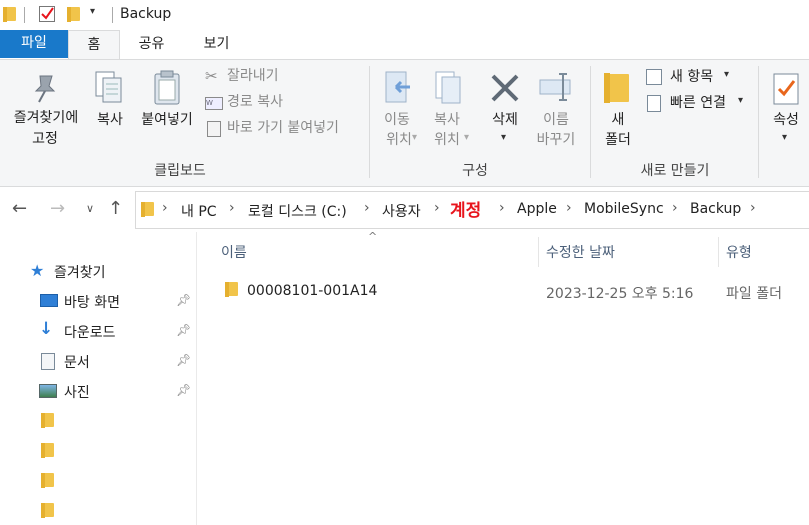 This screenshot has width=809, height=525. I want to click on breadcrumb-apple: Apple, so click(537, 209).